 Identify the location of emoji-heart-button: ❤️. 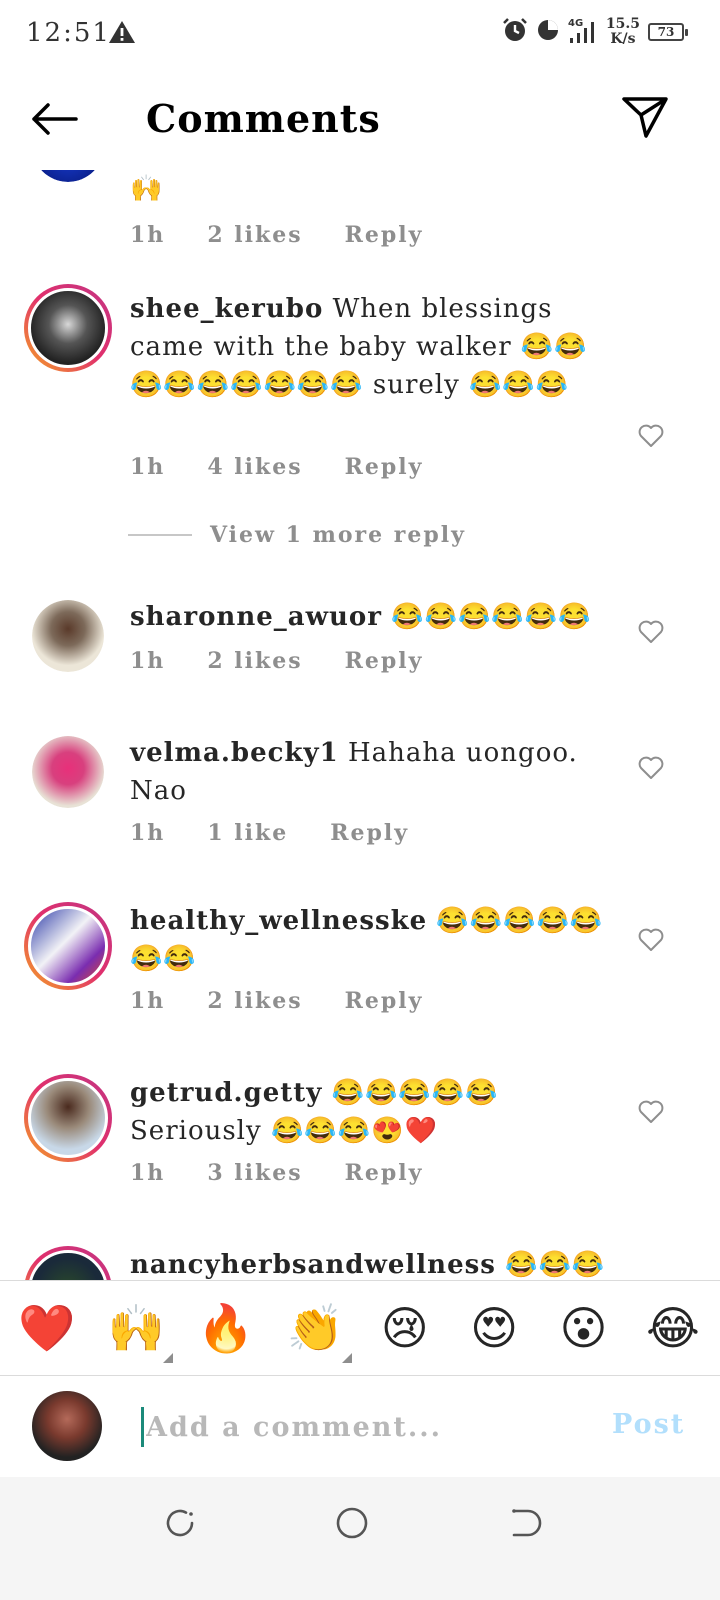
(47, 1328).